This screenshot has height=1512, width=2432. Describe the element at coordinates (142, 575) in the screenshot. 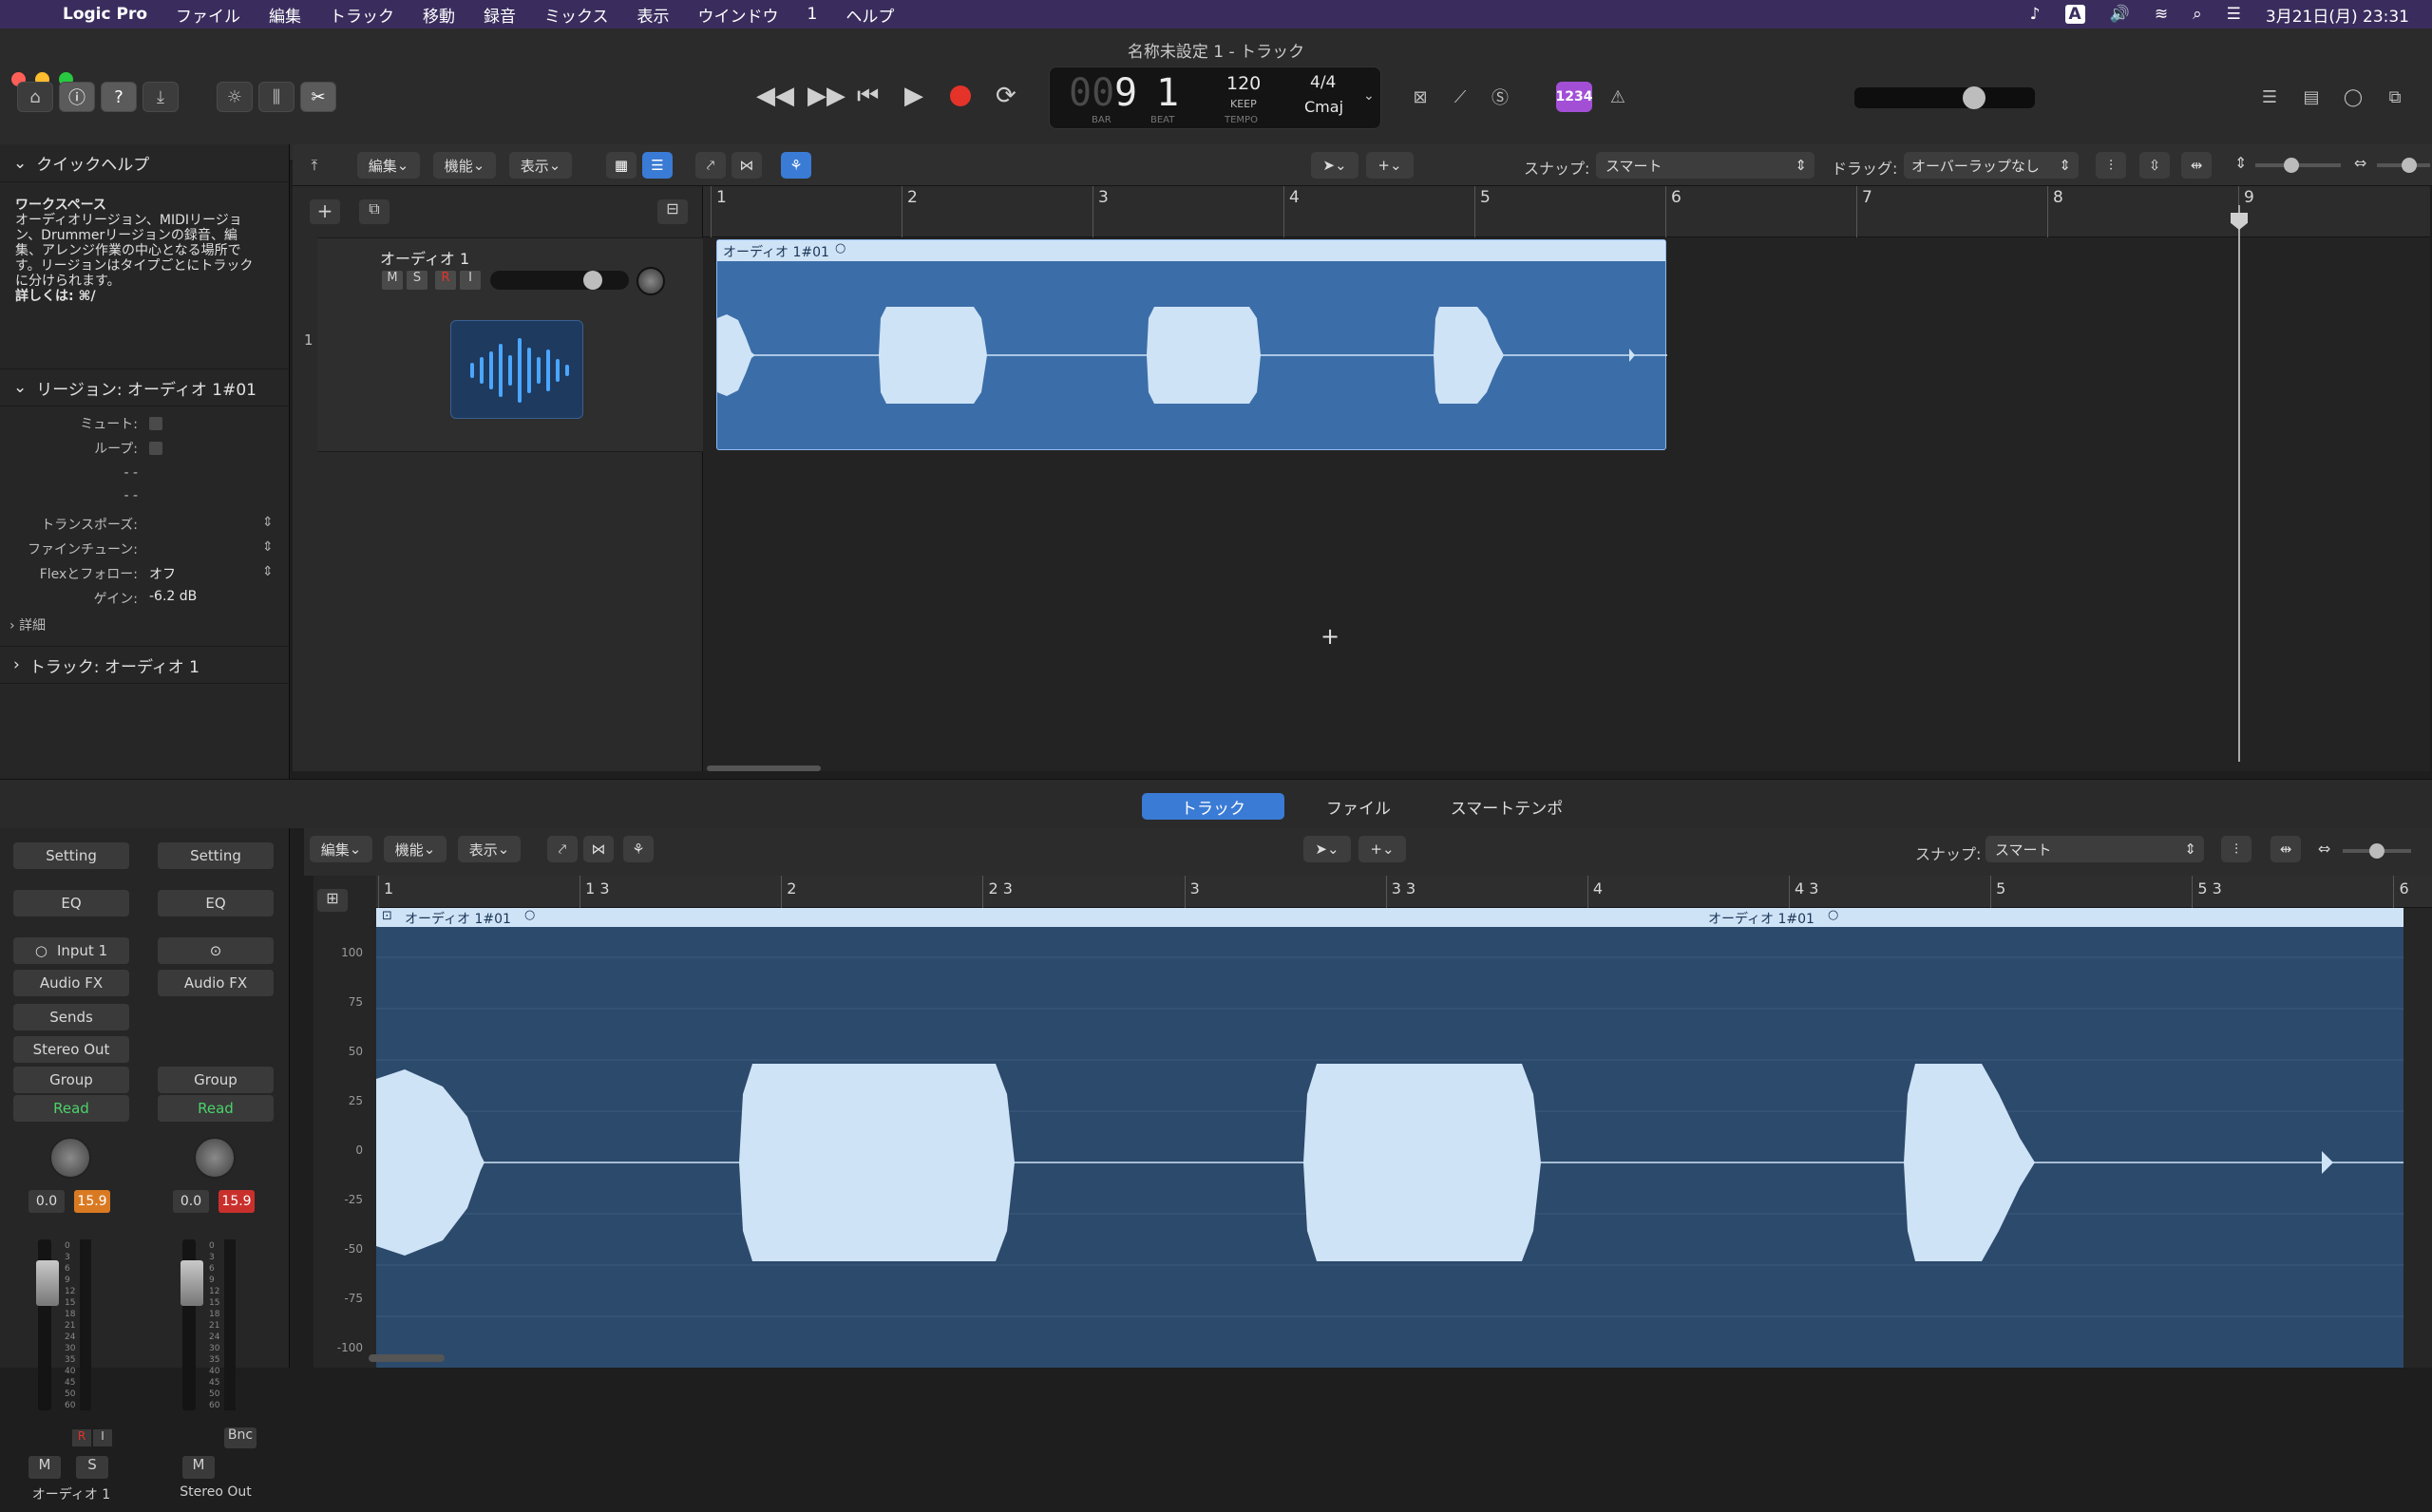

I see `prop-flex: Flexとフォロー: オフ ⇕` at that location.